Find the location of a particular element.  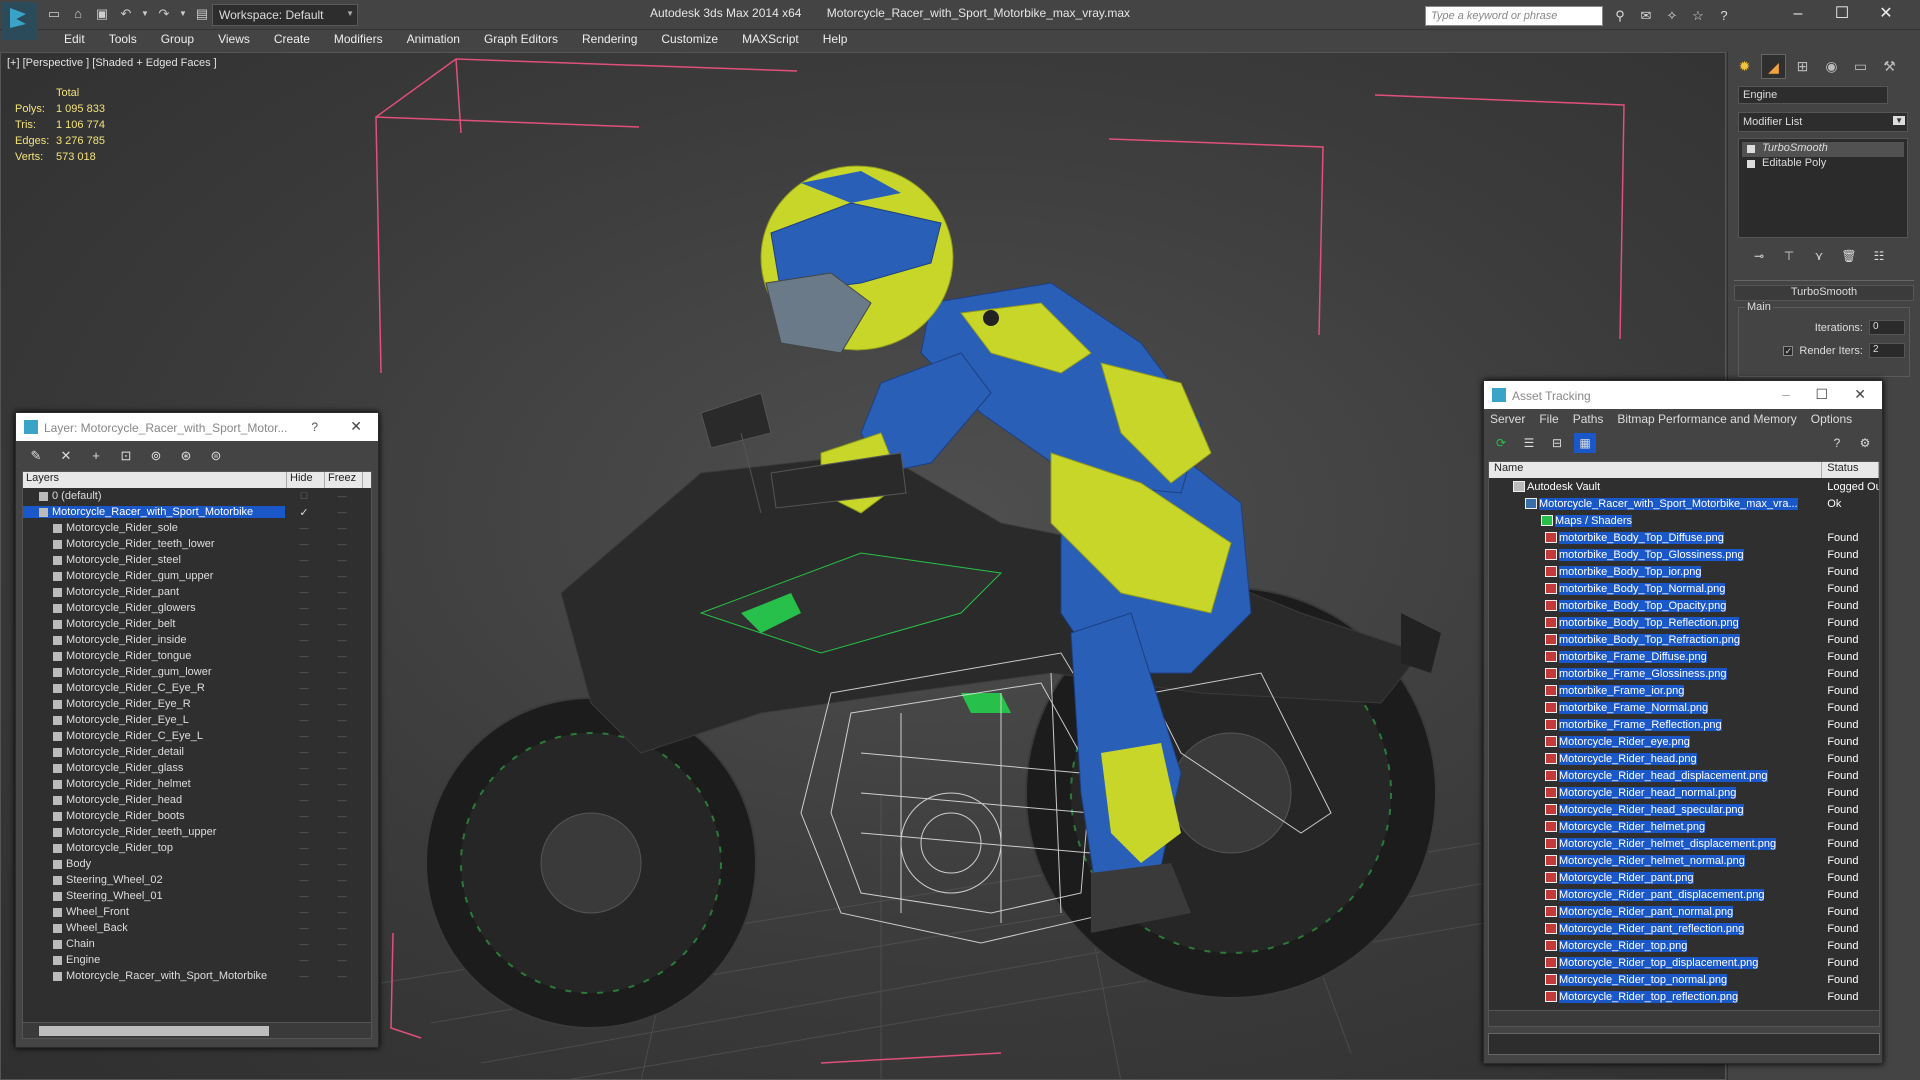

asset-file-row: Motorcycle_Rider_head.png Found is located at coordinates (1684, 758).